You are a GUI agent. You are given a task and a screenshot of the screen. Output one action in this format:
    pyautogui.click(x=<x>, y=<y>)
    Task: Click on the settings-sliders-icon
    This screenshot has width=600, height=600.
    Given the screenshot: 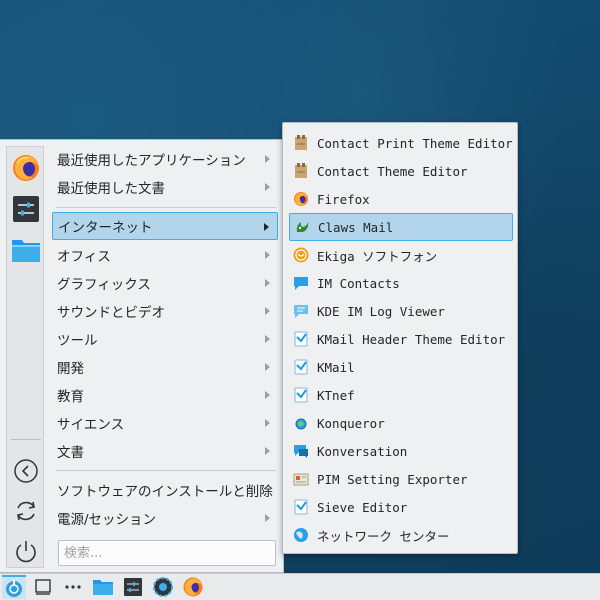 What is the action you would take?
    pyautogui.click(x=26, y=209)
    